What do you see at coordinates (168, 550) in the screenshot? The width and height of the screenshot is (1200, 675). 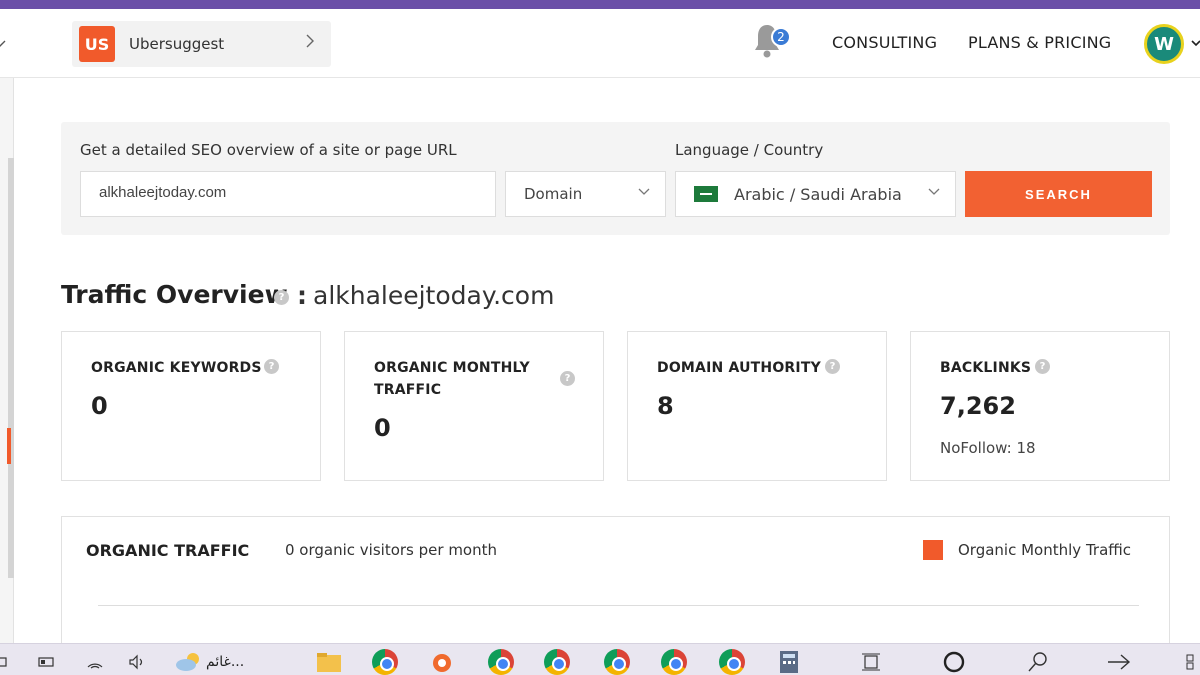 I see `organic-traffic-title: ORGANIC TRAFFIC` at bounding box center [168, 550].